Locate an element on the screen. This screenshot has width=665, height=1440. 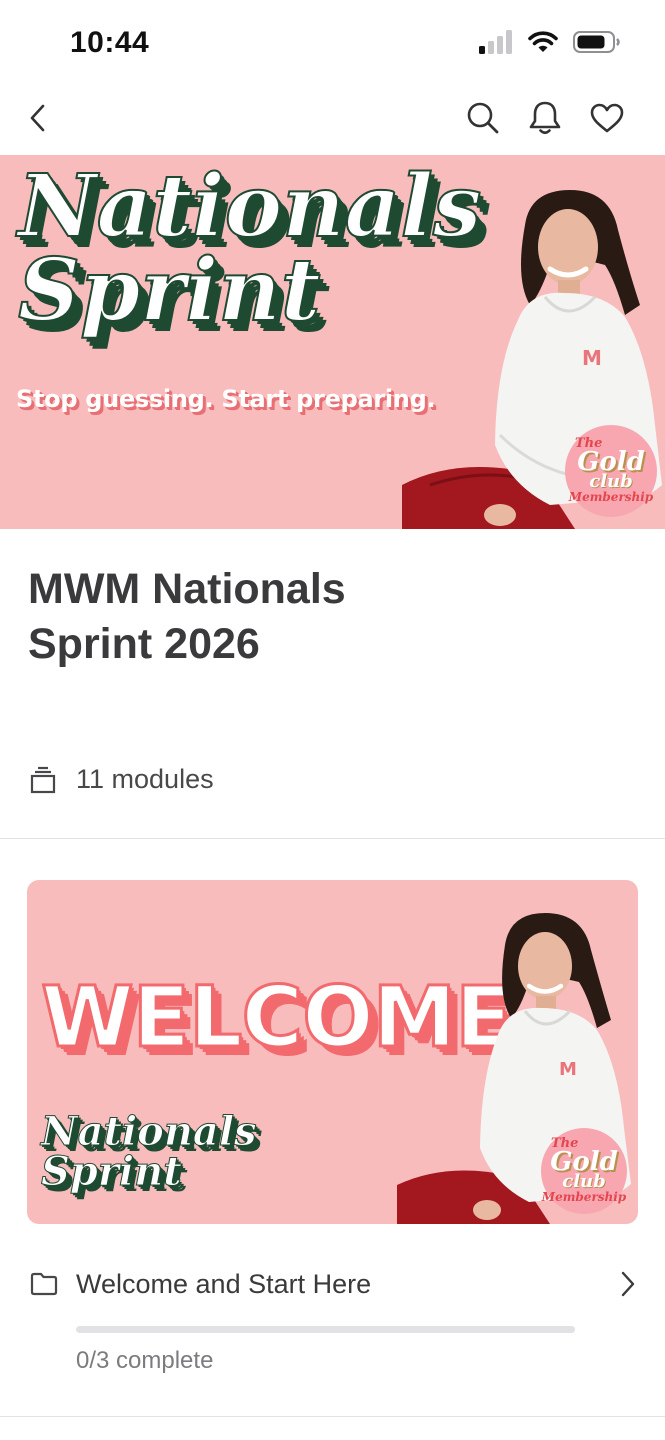
notifications-button is located at coordinates (545, 118).